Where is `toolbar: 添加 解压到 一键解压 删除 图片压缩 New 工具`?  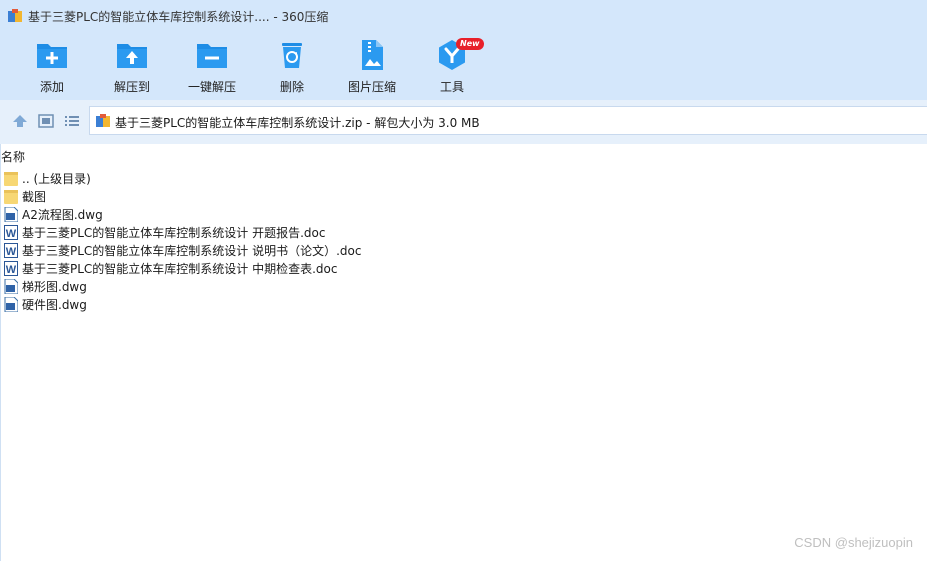
toolbar: 添加 解压到 一键解压 删除 图片压缩 New 工具 is located at coordinates (463, 66).